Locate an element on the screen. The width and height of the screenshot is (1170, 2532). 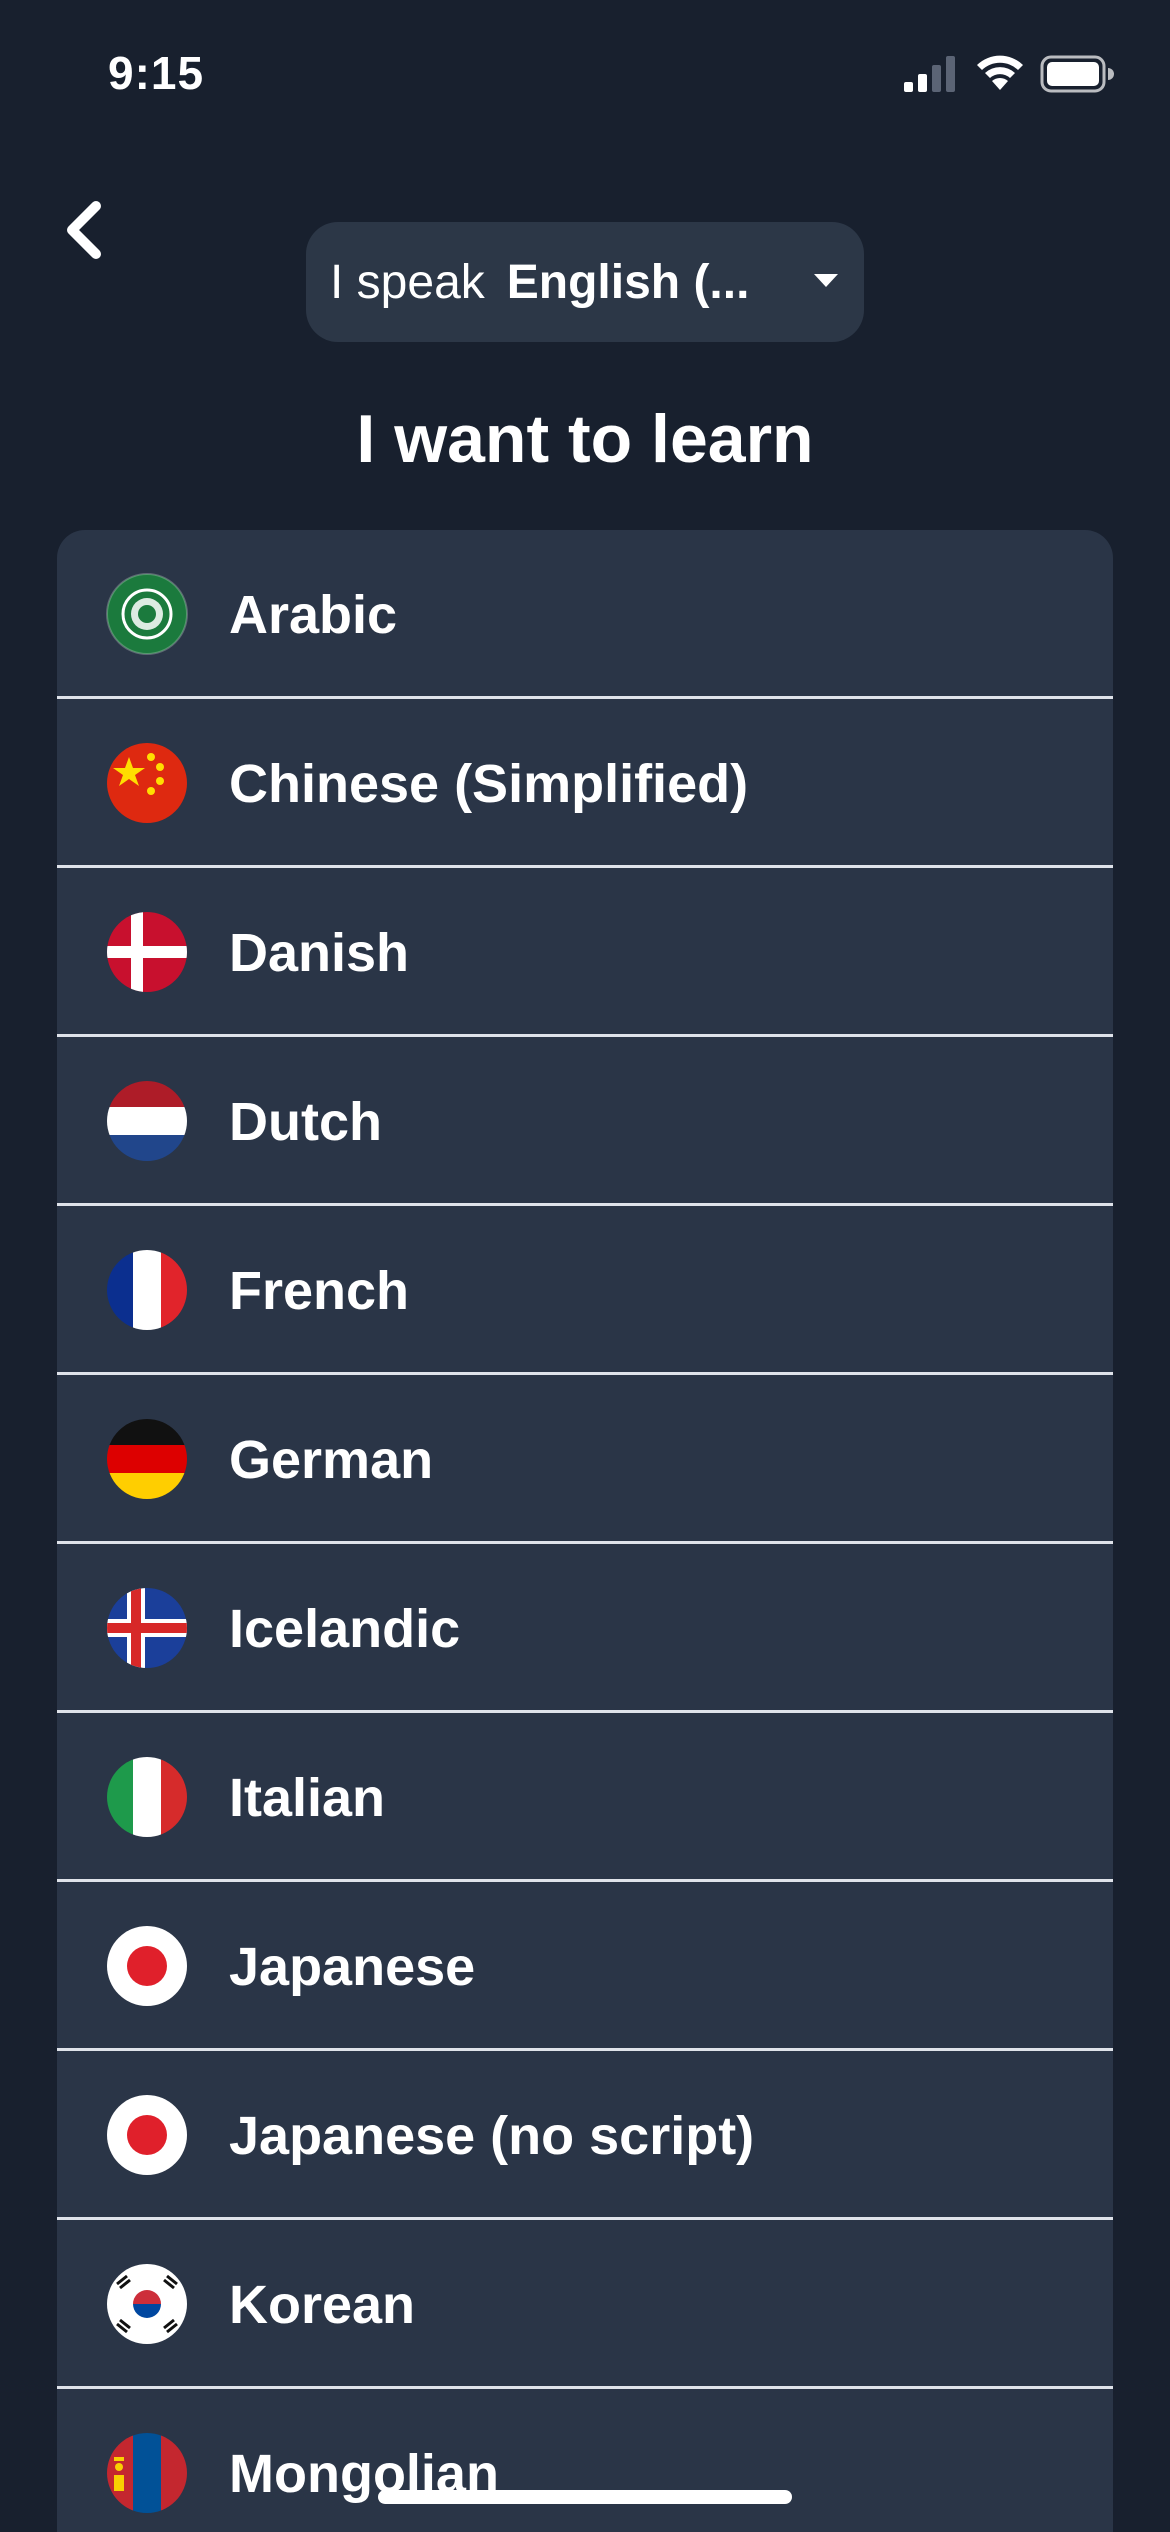
language-label: Japanese (no script) is located at coordinates (492, 2136).